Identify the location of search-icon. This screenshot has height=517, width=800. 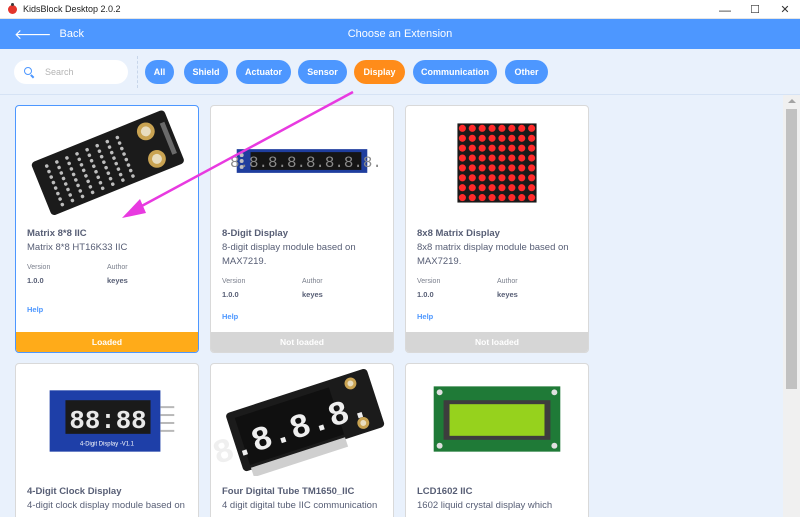
(29, 72).